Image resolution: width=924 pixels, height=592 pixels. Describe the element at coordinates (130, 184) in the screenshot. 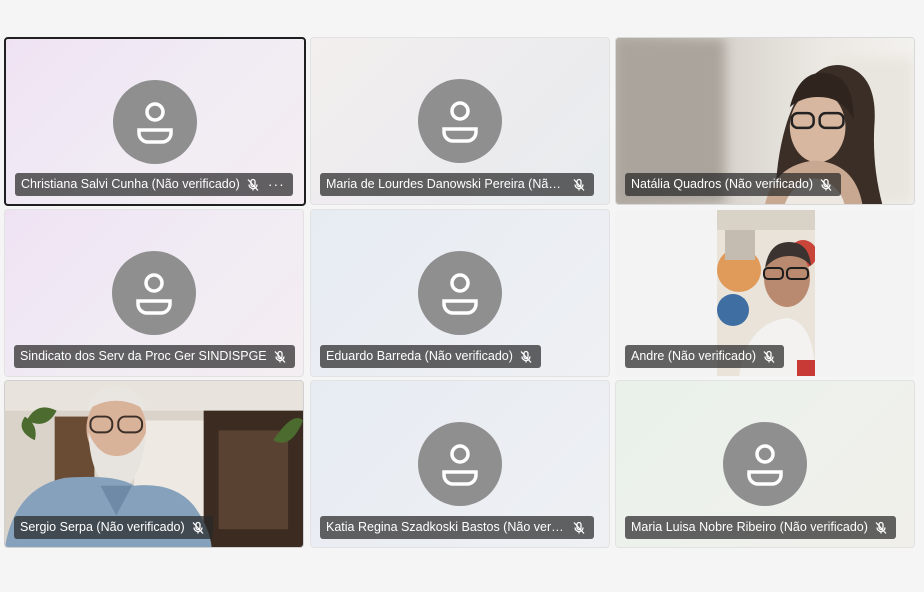

I see `participant-name: Christiana Salvi Cunha (Não verificado)` at that location.